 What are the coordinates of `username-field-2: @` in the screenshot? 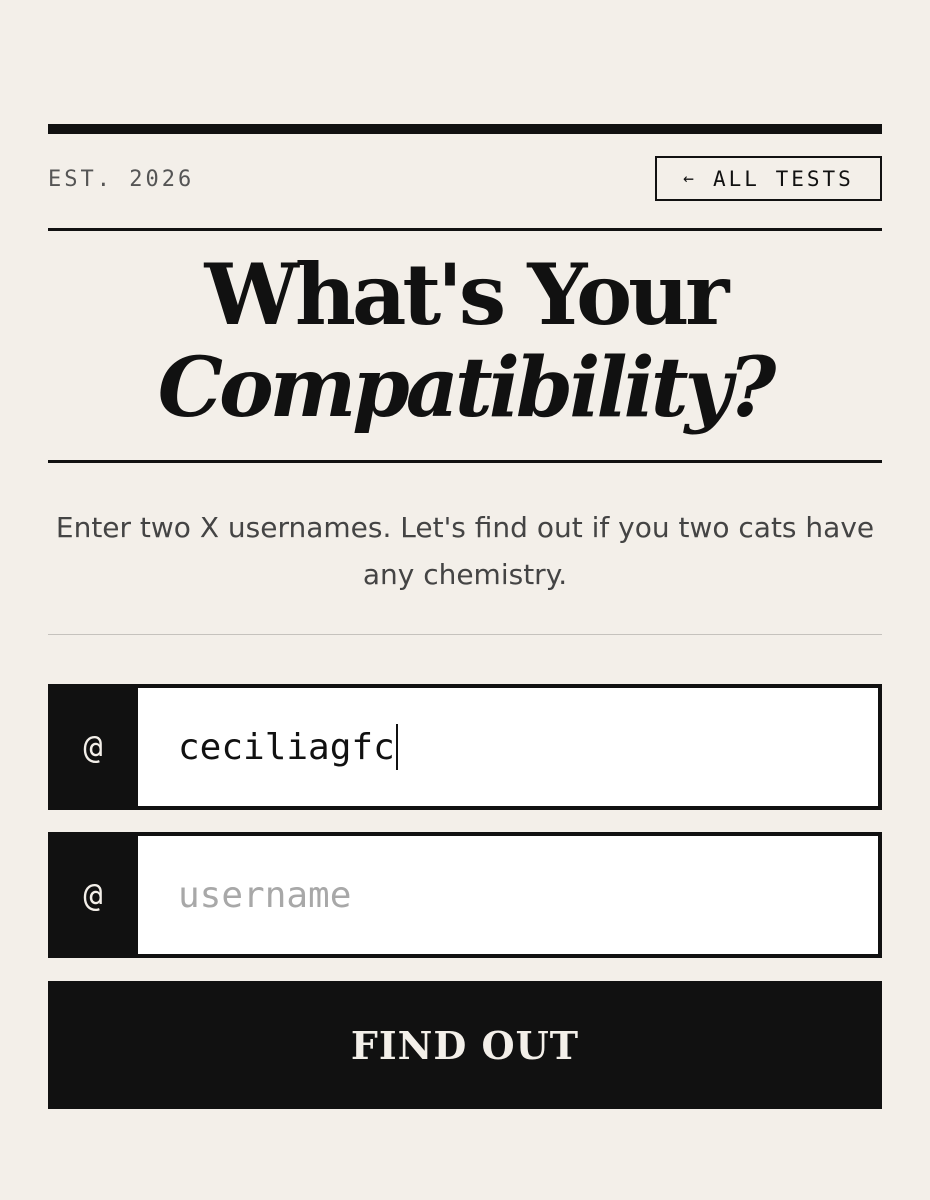 It's located at (465, 895).